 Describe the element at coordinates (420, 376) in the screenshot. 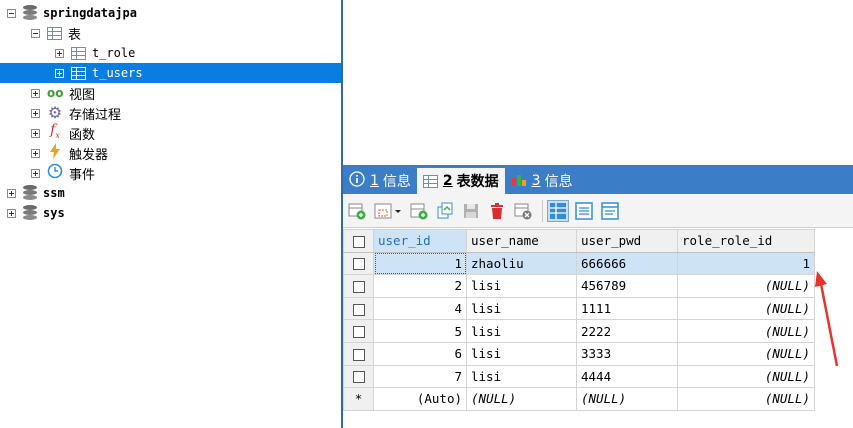

I see `cell-user-id: 7` at that location.